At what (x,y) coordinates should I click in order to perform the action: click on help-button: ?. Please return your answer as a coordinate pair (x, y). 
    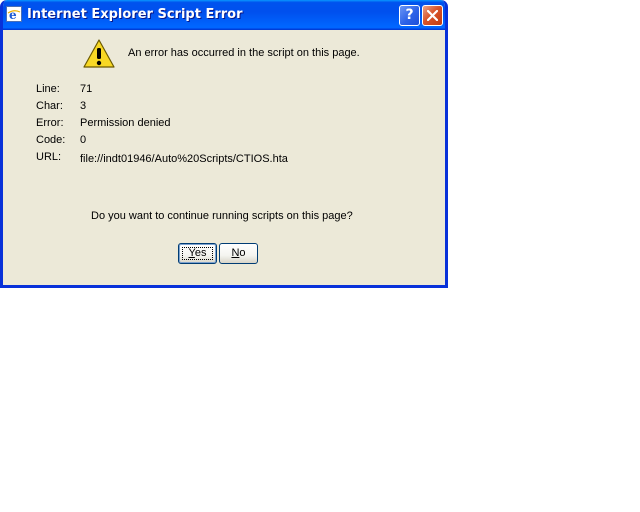
    Looking at the image, I should click on (409, 15).